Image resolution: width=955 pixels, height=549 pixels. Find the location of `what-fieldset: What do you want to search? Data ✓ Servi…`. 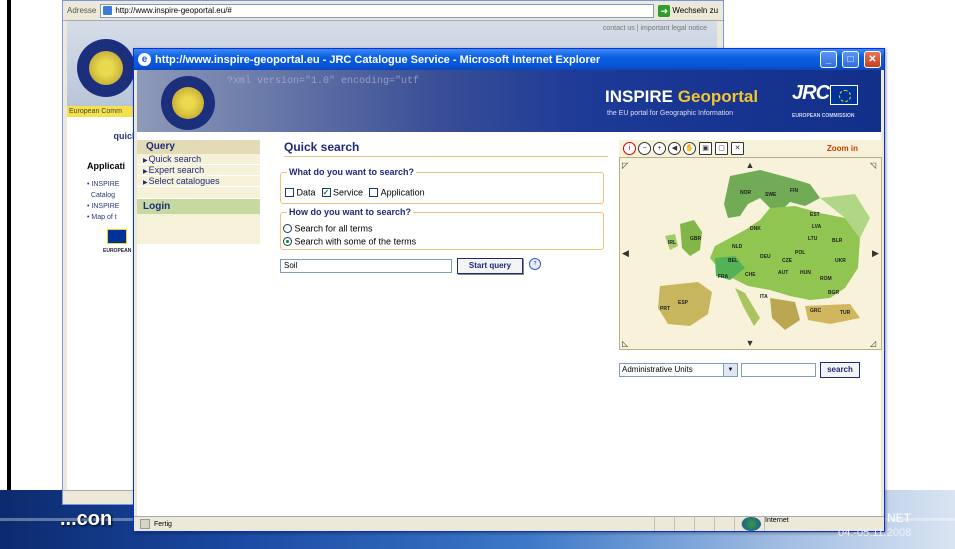

what-fieldset: What do you want to search? Data ✓ Servi… is located at coordinates (442, 185).